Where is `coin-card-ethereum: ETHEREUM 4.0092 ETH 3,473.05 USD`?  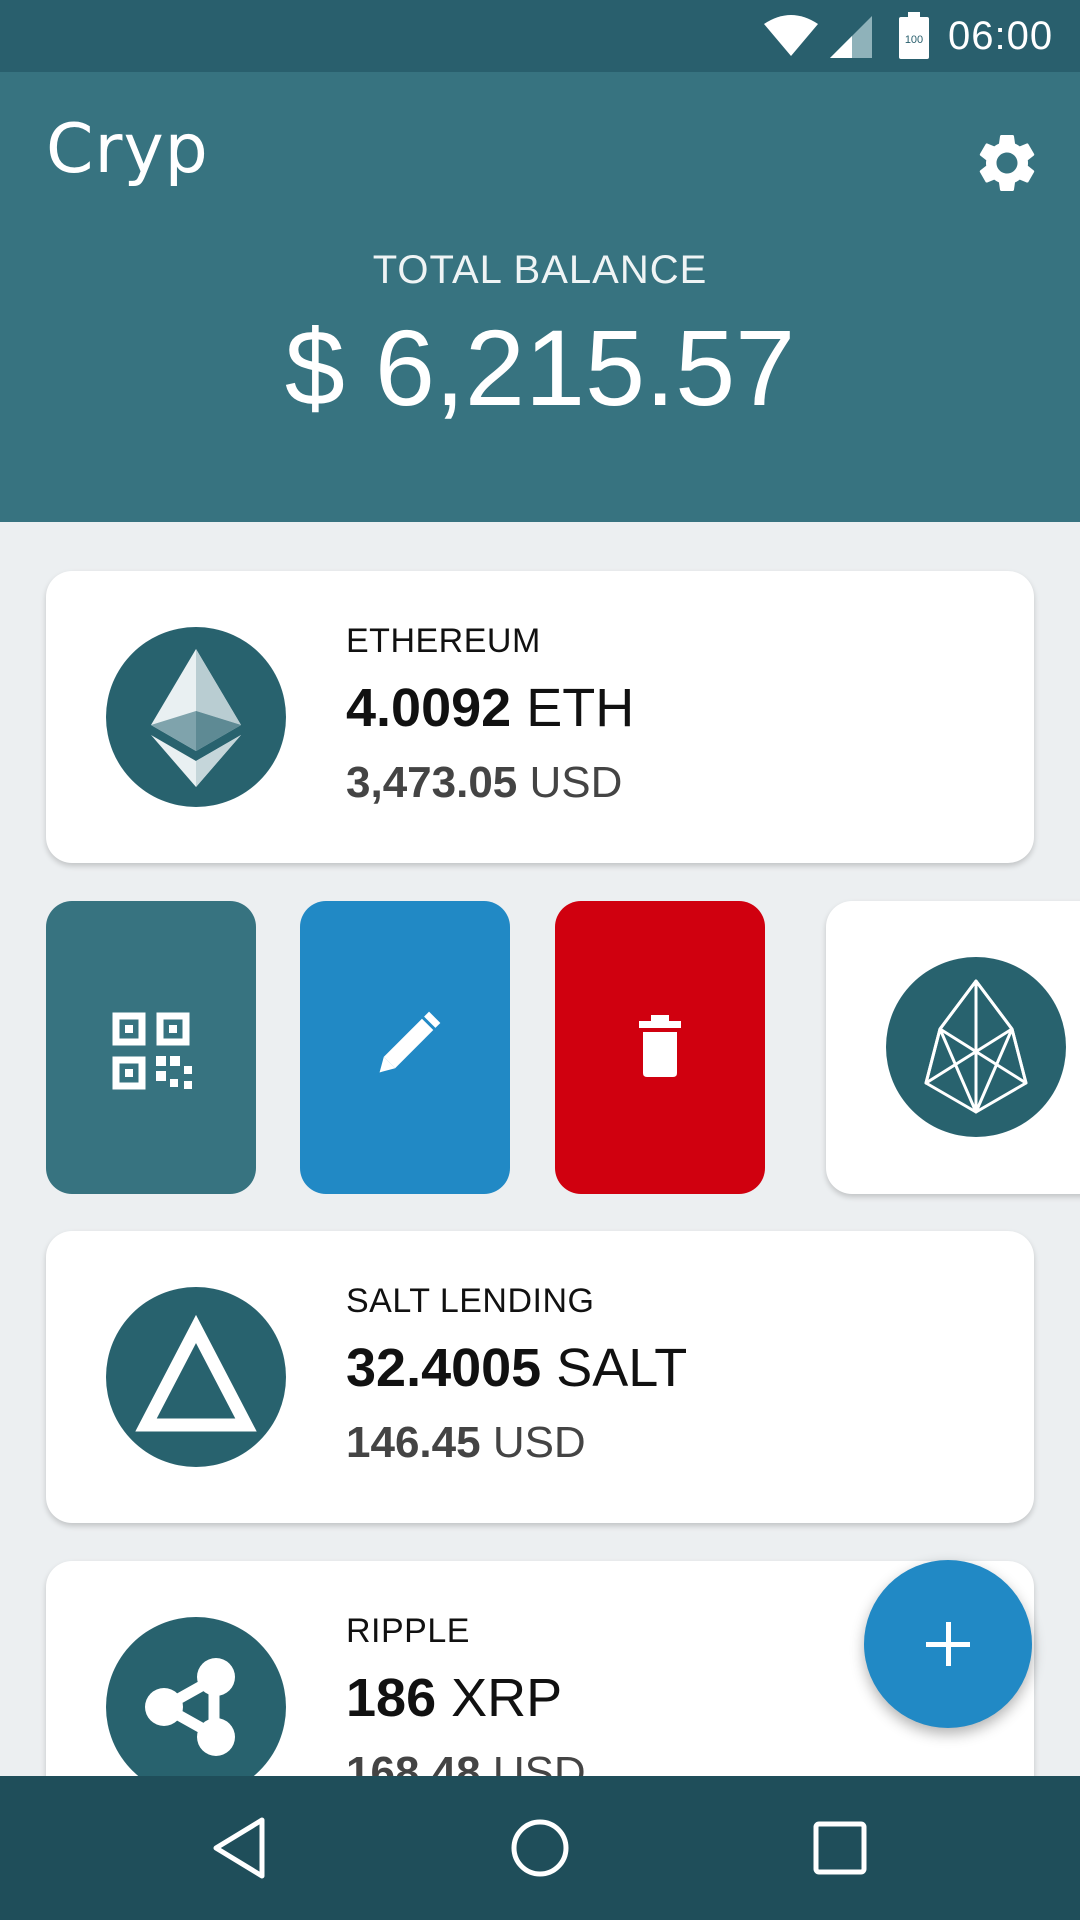
coin-card-ethereum: ETHEREUM 4.0092 ETH 3,473.05 USD is located at coordinates (540, 717).